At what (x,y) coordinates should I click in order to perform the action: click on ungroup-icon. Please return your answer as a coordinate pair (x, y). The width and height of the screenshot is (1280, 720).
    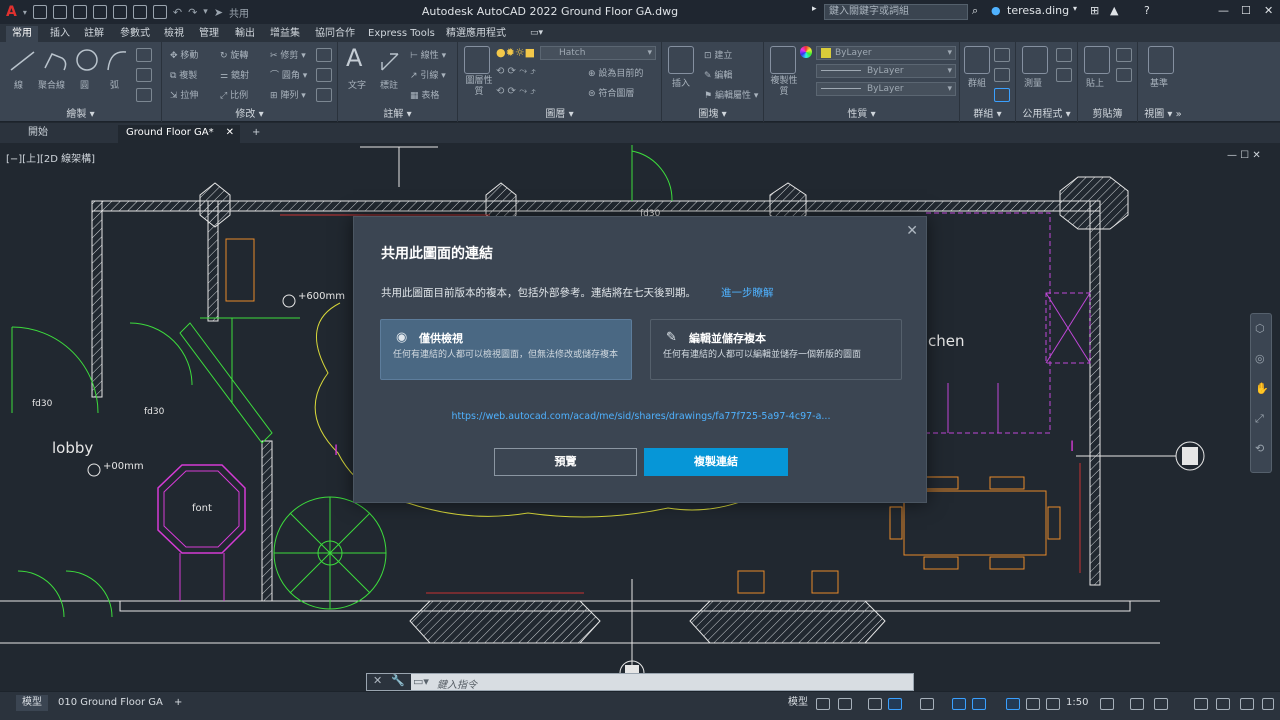
    Looking at the image, I should click on (1002, 55).